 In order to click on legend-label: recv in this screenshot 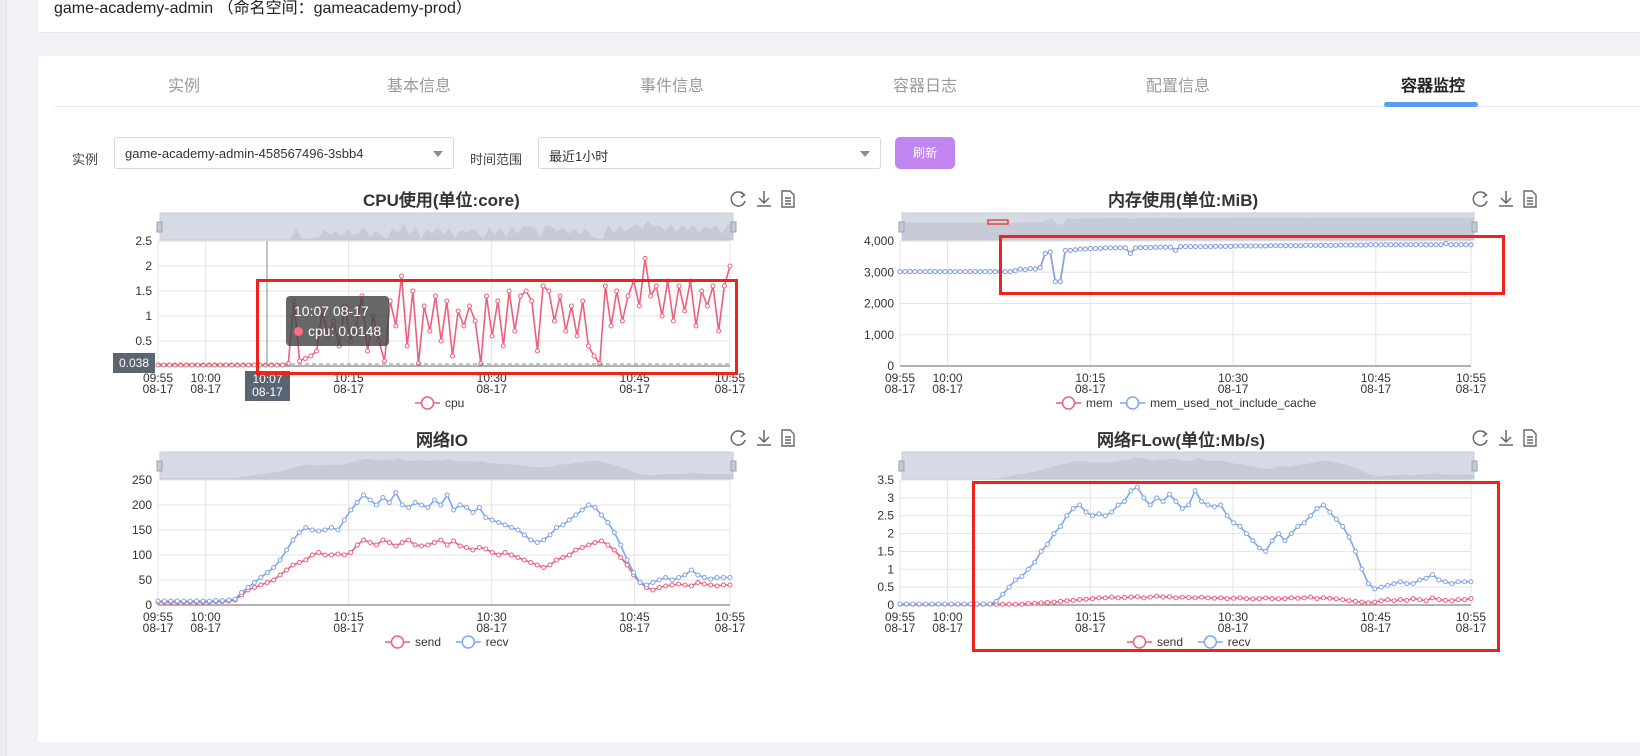, I will do `click(1239, 642)`.